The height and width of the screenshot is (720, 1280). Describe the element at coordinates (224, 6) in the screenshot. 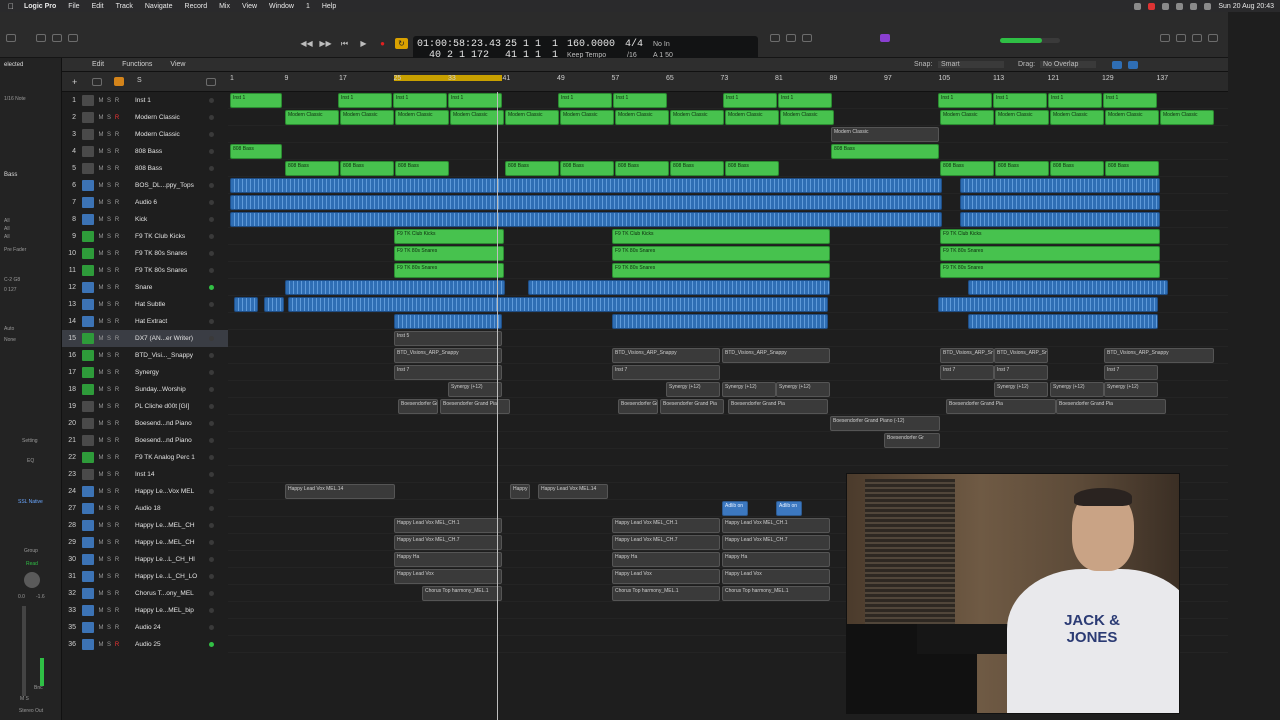

I see `menu-mix: Mix` at that location.